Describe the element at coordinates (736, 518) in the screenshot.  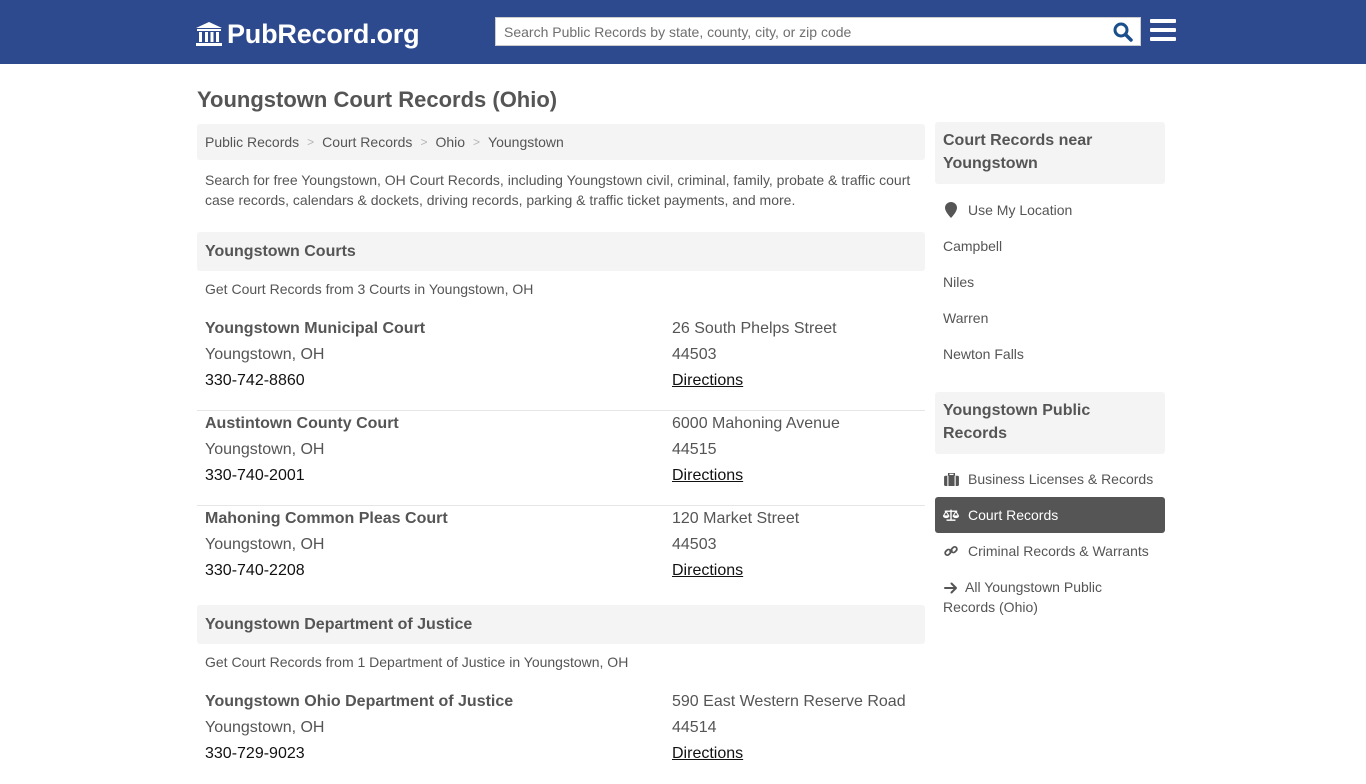
I see `court-address: 120 Market Street` at that location.